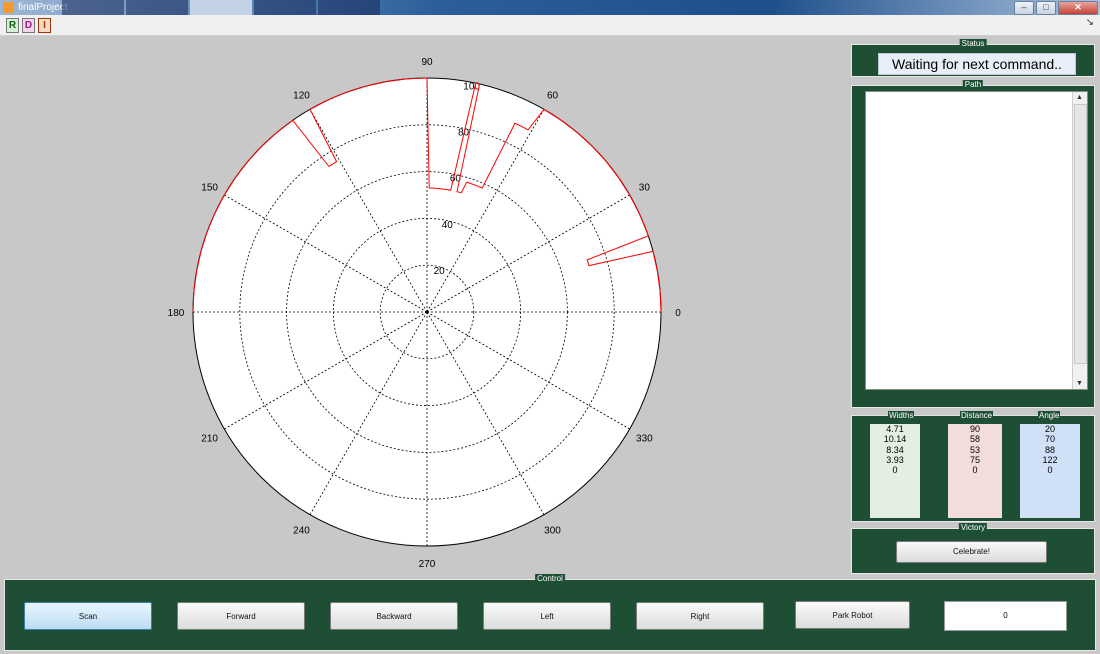  Describe the element at coordinates (645, 188) in the screenshot. I see `angle-label: 30` at that location.